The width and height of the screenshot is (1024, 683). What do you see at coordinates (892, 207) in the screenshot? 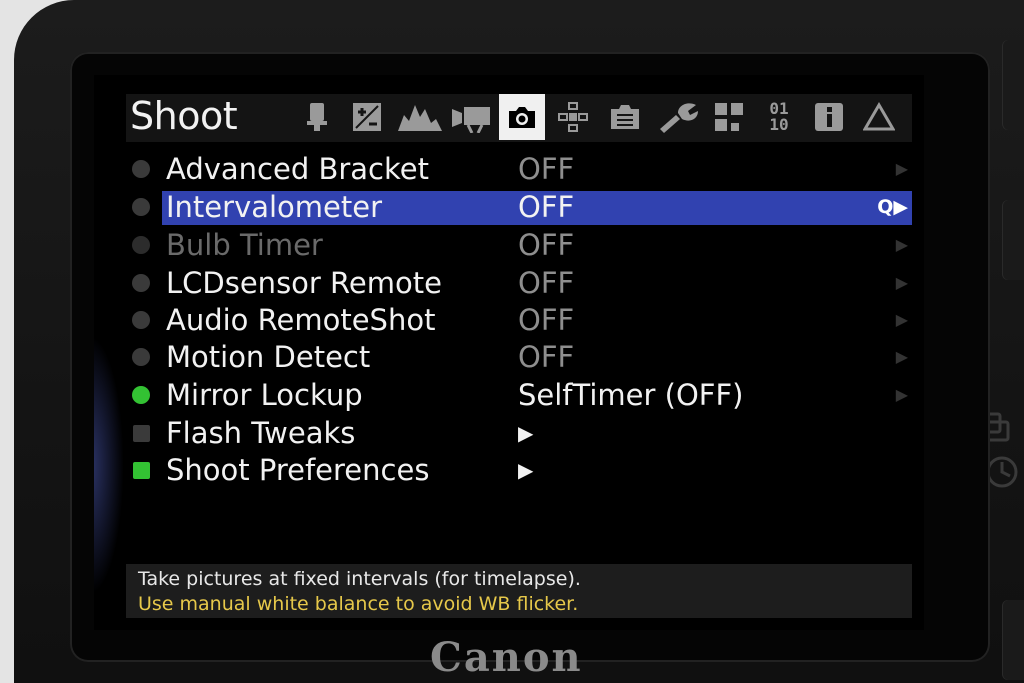
I see `q-menu-icon: Q▶` at bounding box center [892, 207].